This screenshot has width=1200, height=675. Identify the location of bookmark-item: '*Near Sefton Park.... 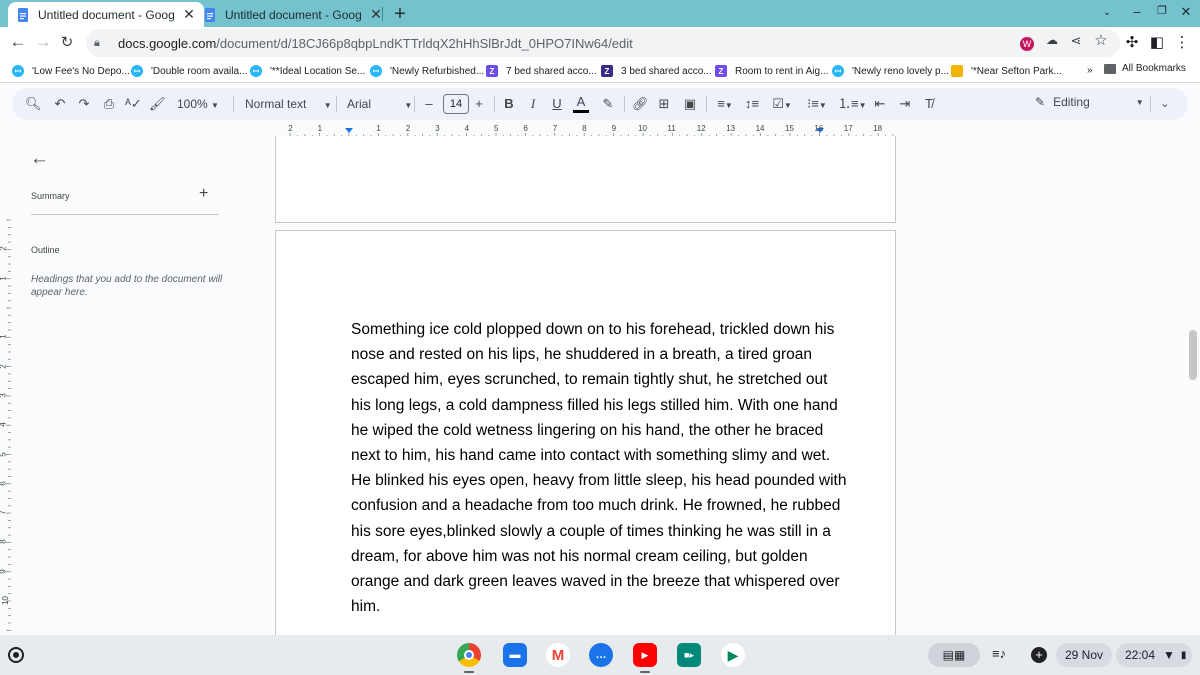
(1006, 71).